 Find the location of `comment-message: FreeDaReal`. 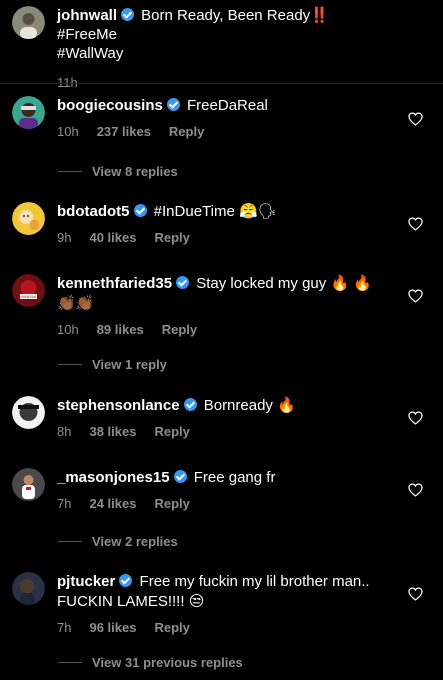

comment-message: FreeDaReal is located at coordinates (227, 105).